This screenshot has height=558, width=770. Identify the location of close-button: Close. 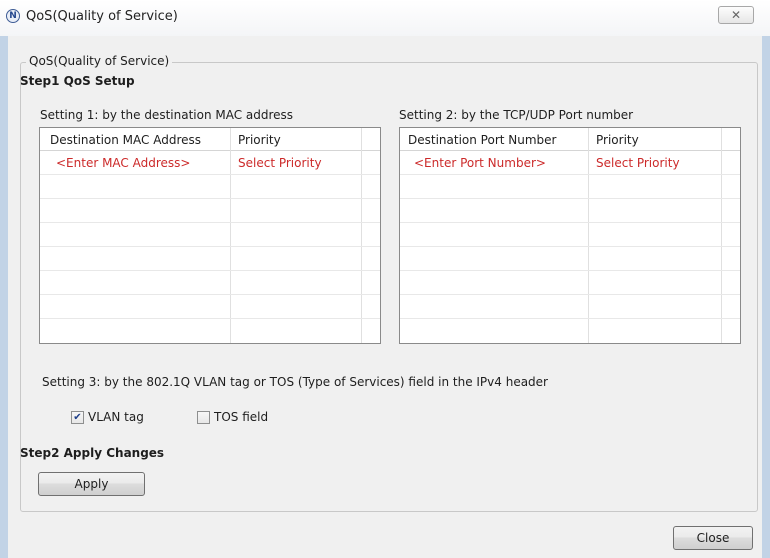
(713, 538).